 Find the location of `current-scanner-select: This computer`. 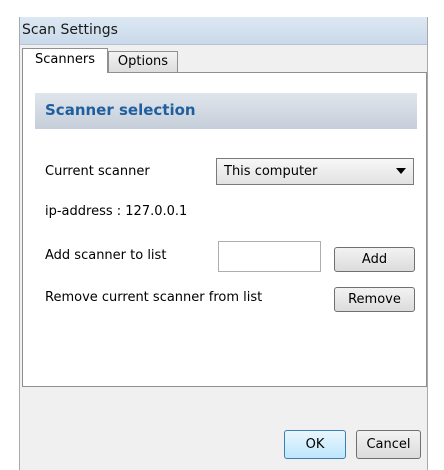

current-scanner-select: This computer is located at coordinates (315, 171).